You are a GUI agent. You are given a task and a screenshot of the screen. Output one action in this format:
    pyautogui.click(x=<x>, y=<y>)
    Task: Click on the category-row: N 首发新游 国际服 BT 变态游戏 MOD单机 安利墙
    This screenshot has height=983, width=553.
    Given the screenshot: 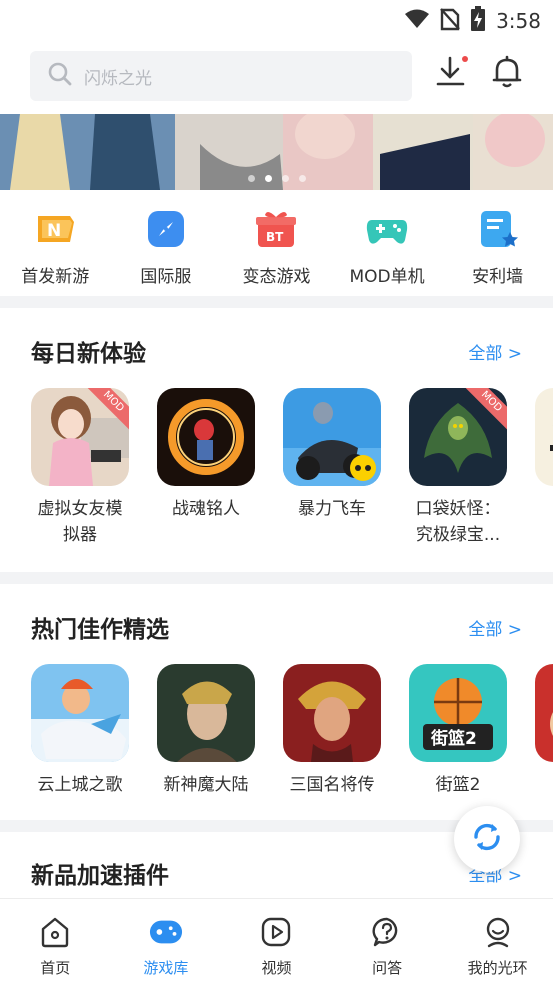 What is the action you would take?
    pyautogui.click(x=276, y=243)
    